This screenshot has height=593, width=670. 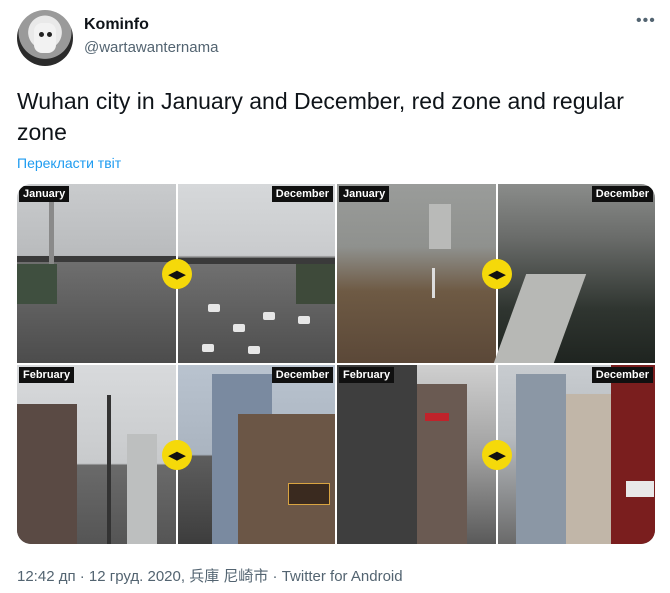 I want to click on avatar-mask-shape, so click(x=45, y=38).